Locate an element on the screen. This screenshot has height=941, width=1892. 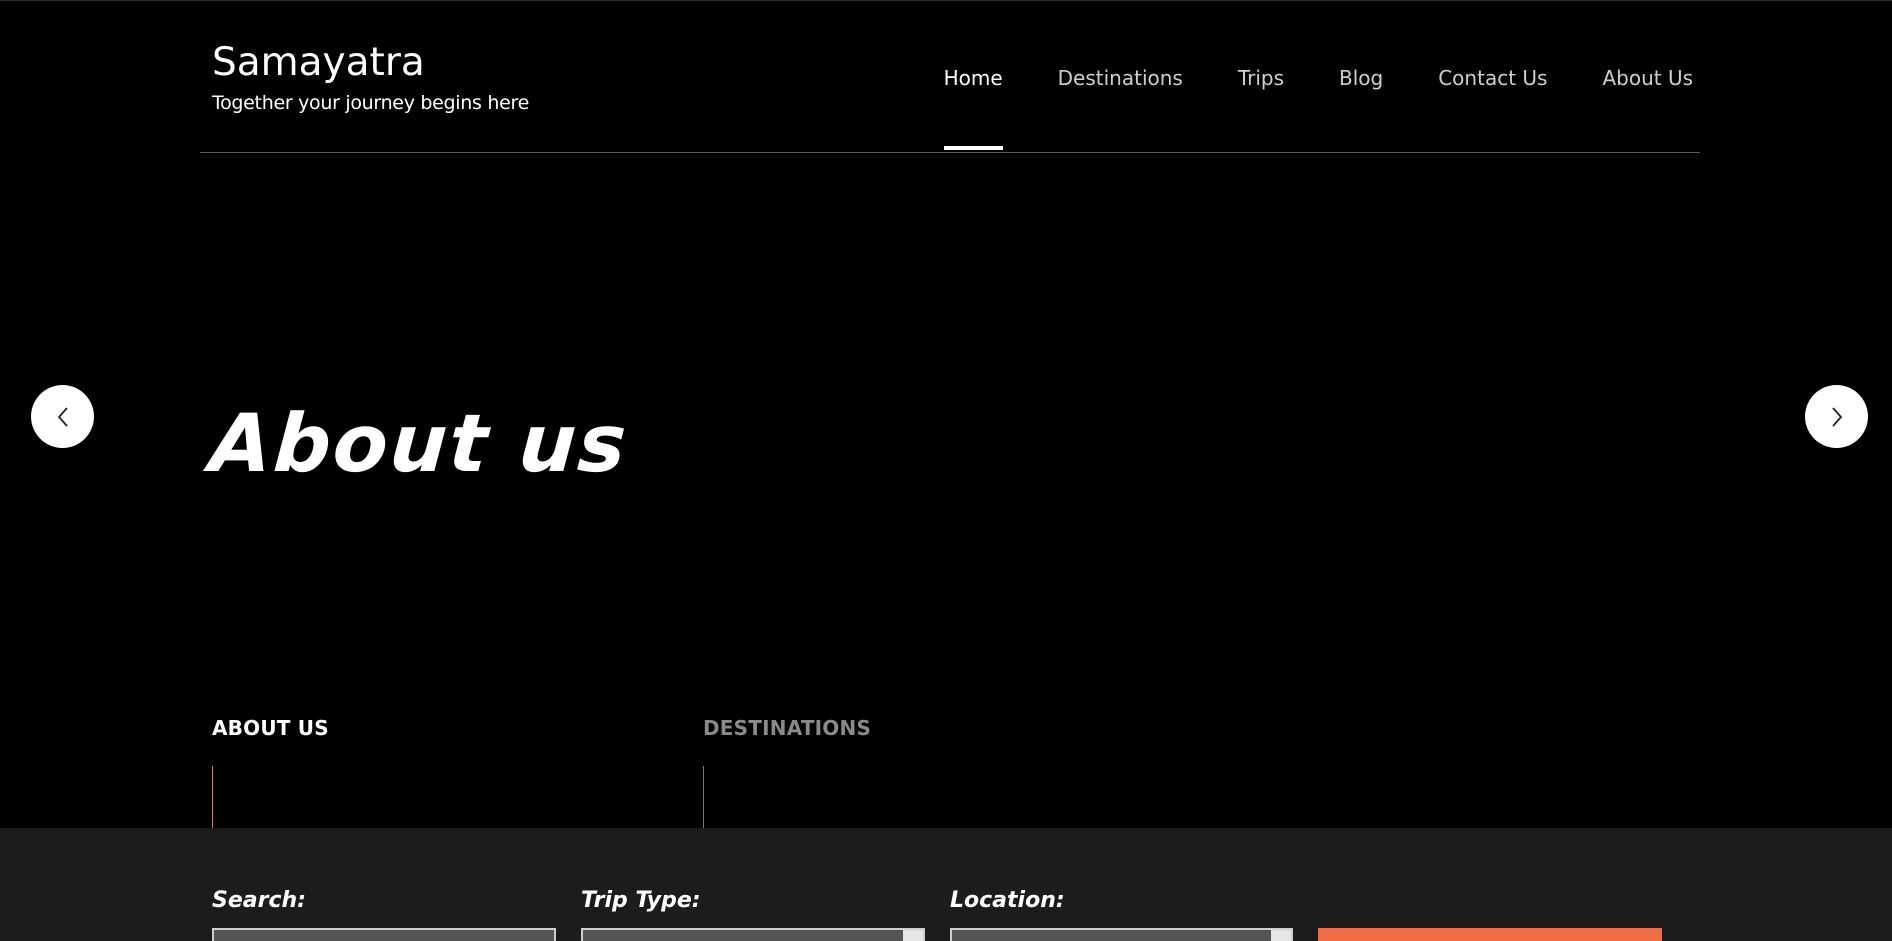
nav-item-contact-us: Contact Us is located at coordinates (1492, 78).